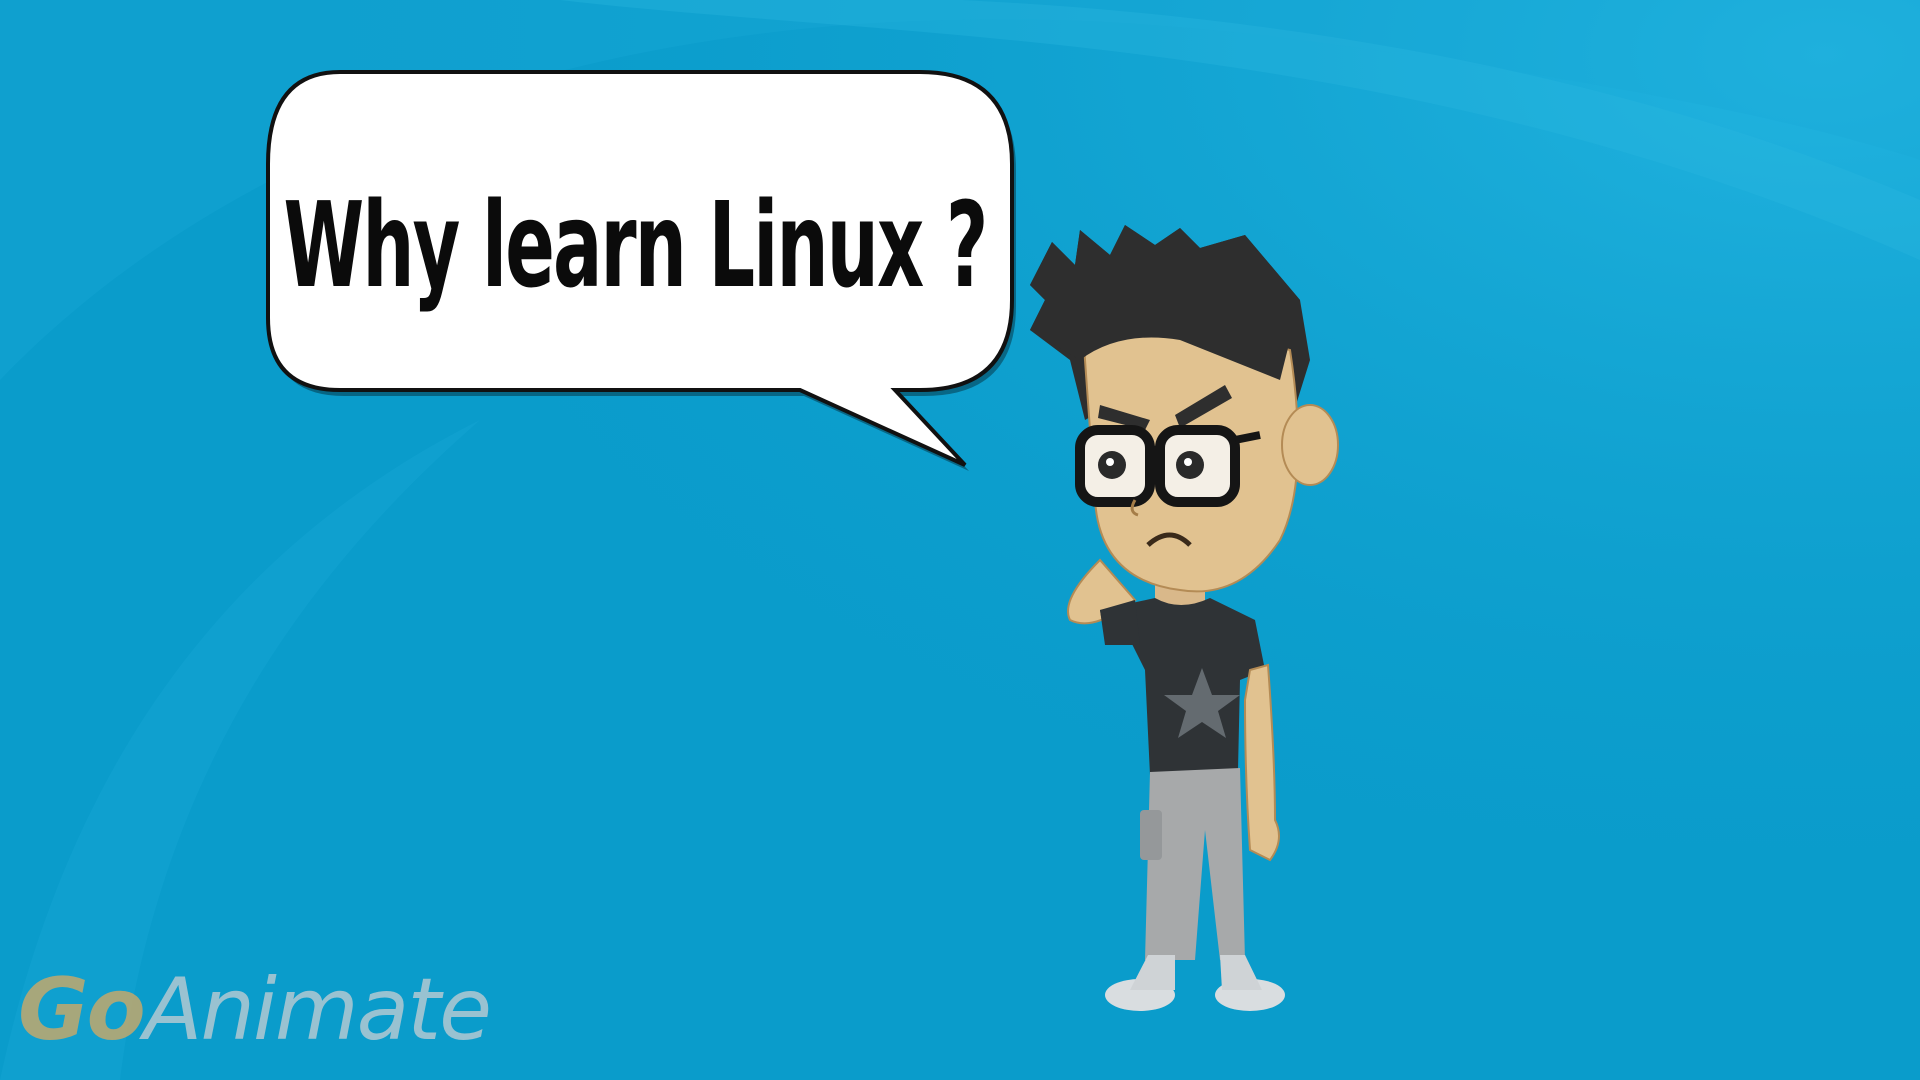 This screenshot has width=1920, height=1080. Describe the element at coordinates (317, 1010) in the screenshot. I see `watermark-animate: Animate` at that location.